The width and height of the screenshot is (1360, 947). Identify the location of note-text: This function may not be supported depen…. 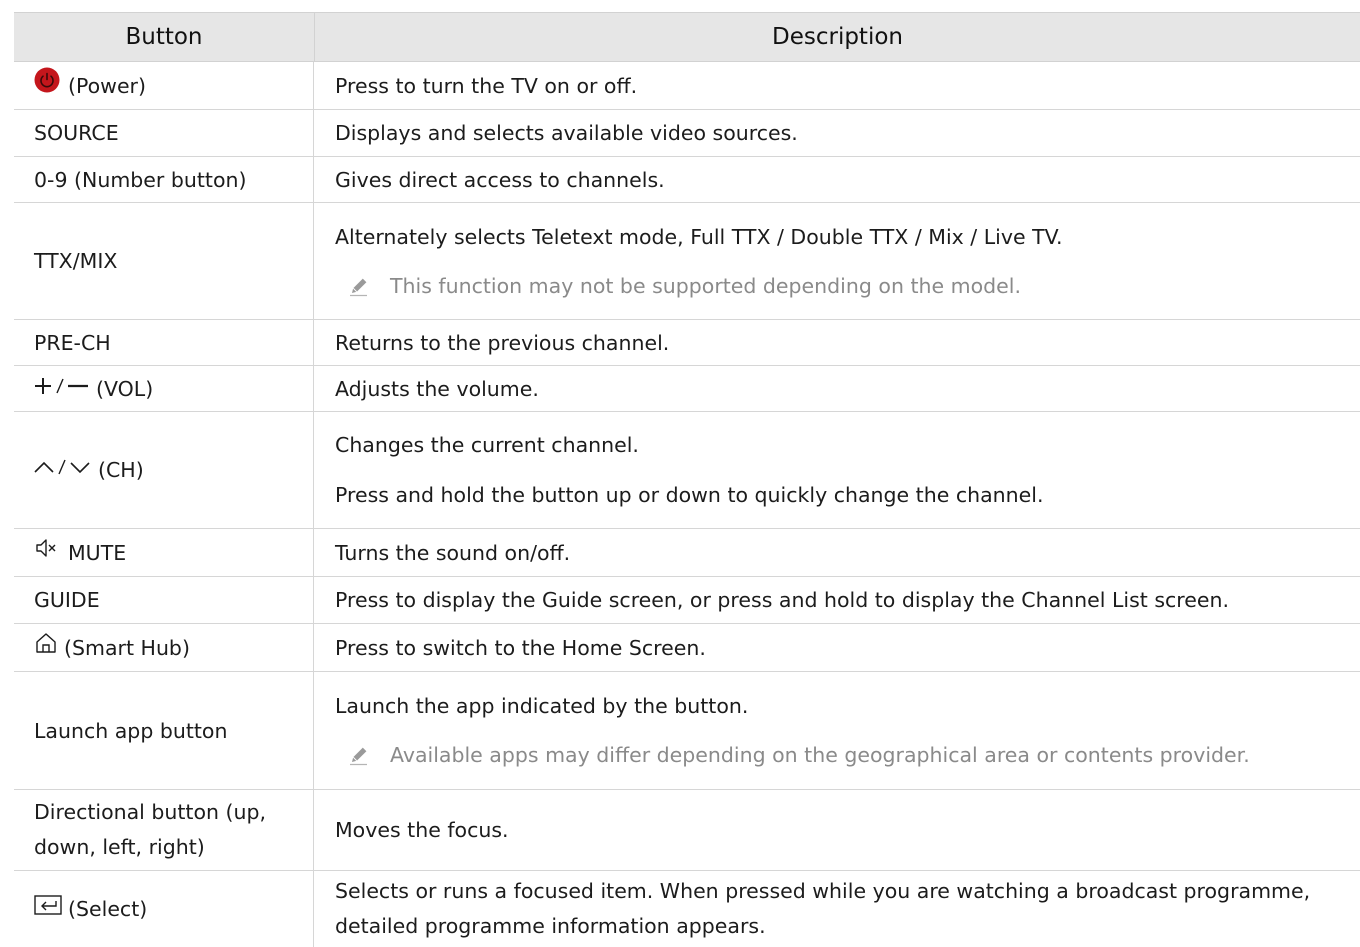
(705, 285).